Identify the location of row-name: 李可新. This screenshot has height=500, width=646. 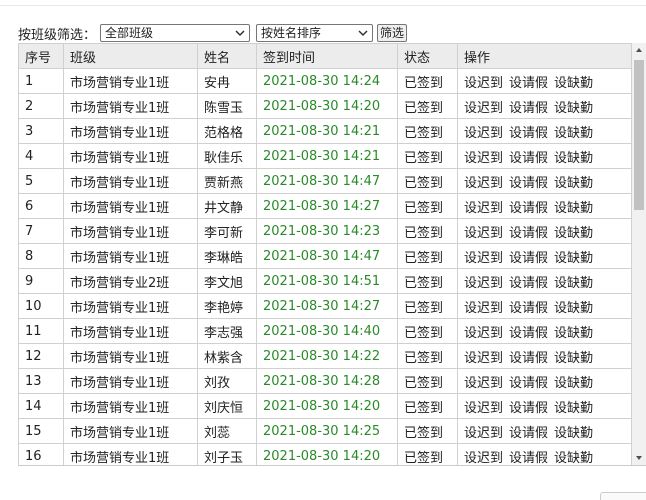
(227, 231).